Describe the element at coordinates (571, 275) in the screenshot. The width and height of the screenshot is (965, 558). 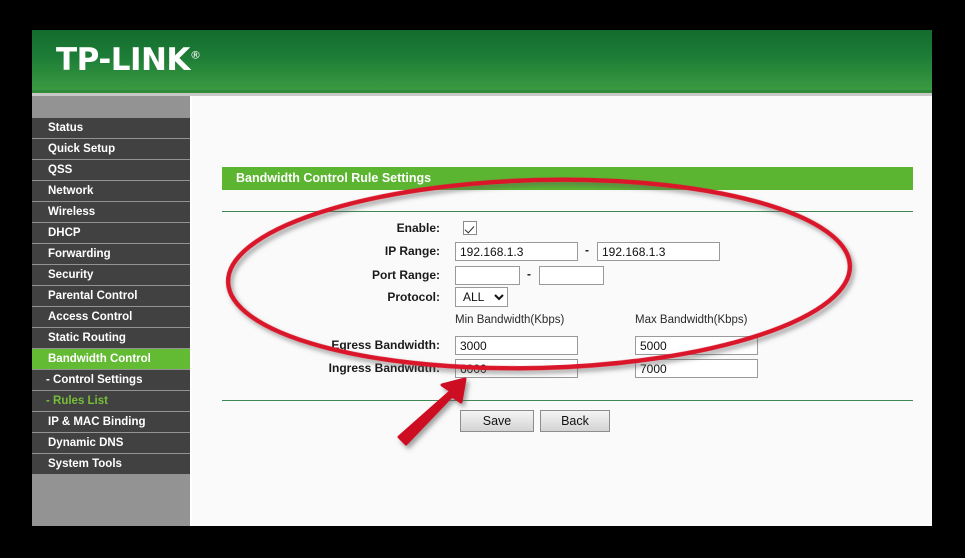
I see `port-range-end-input` at that location.